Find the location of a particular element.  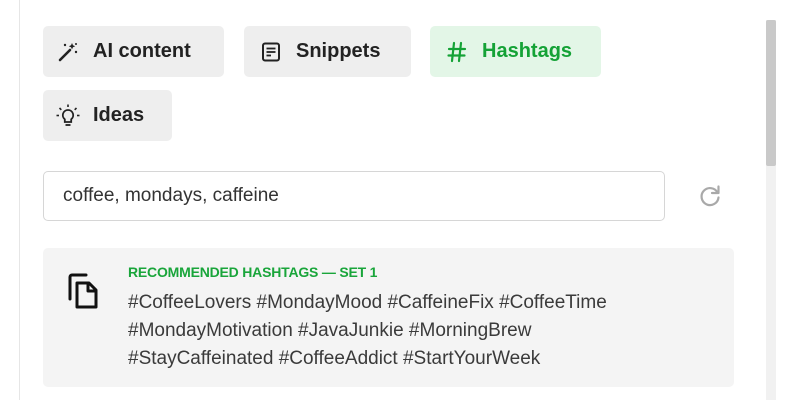

tab-hashtags-label: Hashtags is located at coordinates (527, 51).